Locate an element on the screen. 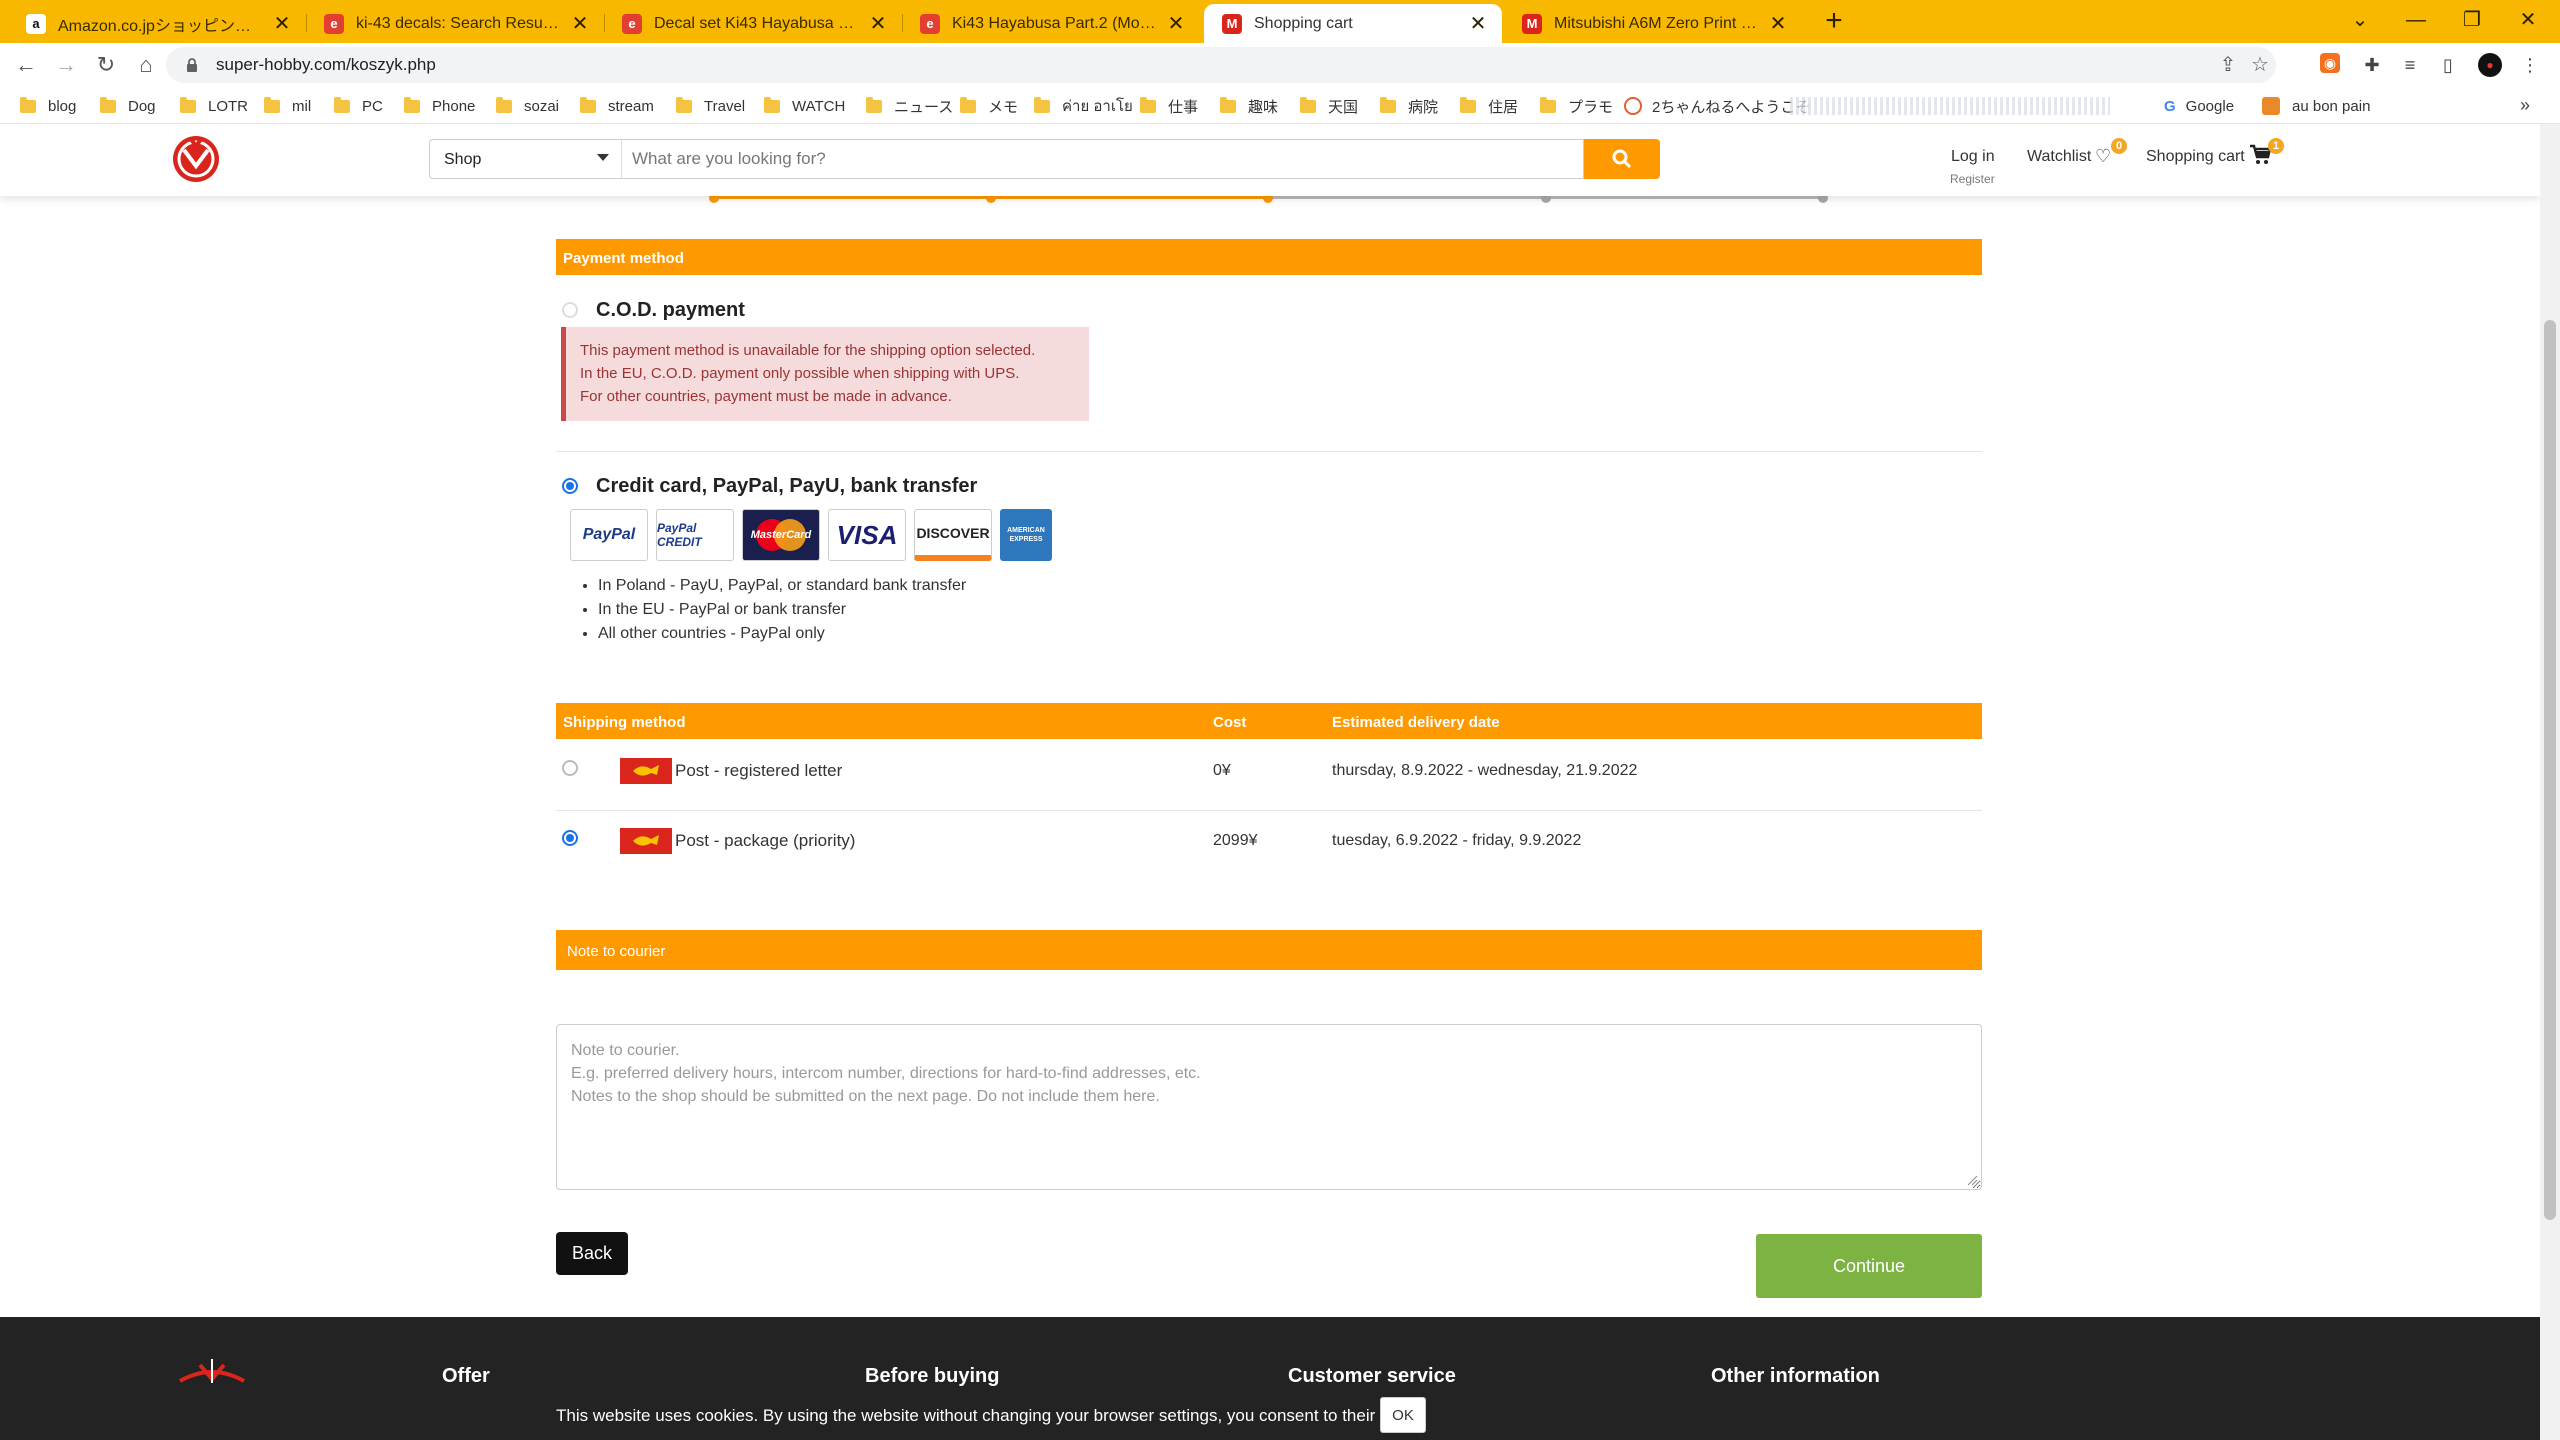  tab-ebay-decal: e Decal set Ki43 Hayabusa Part.2 (M ✕ is located at coordinates (753, 23).